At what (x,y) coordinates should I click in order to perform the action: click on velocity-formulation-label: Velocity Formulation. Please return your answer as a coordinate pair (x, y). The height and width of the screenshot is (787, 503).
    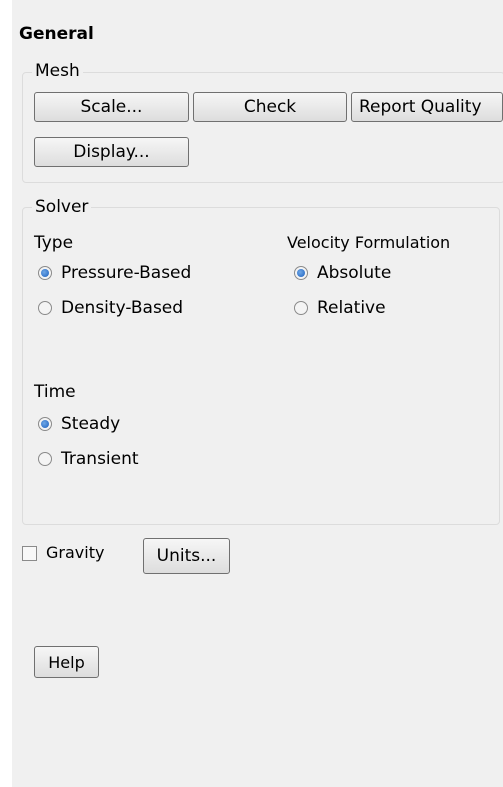
    Looking at the image, I should click on (369, 242).